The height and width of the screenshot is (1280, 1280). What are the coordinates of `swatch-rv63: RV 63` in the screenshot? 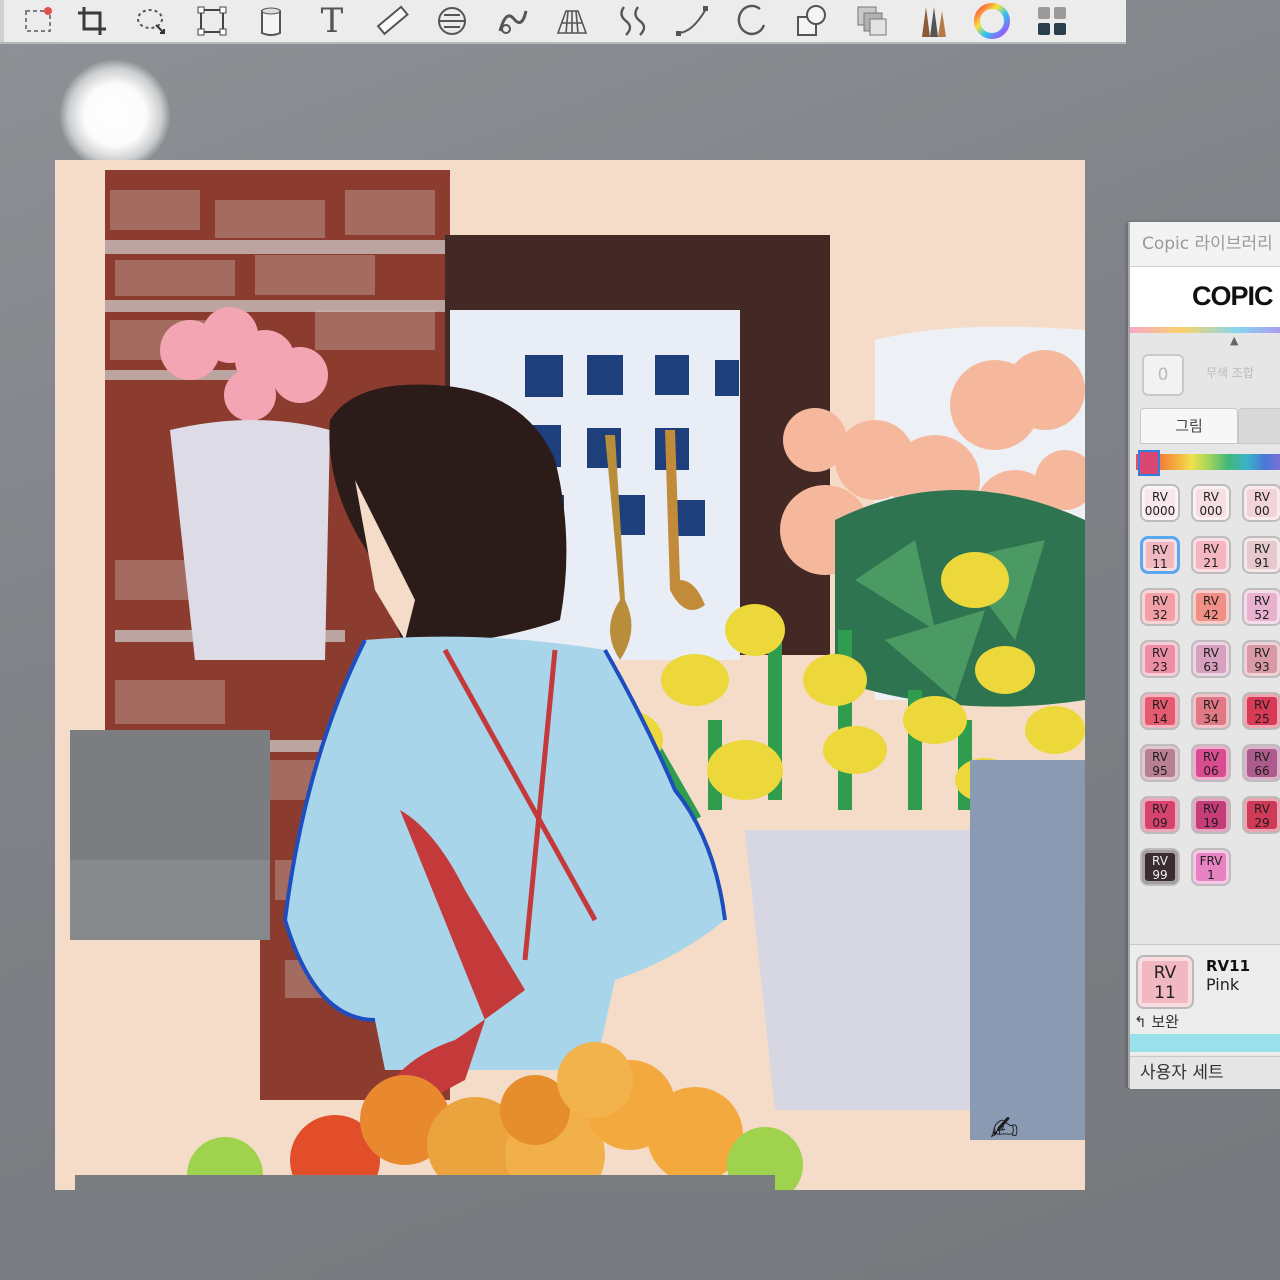 It's located at (1211, 659).